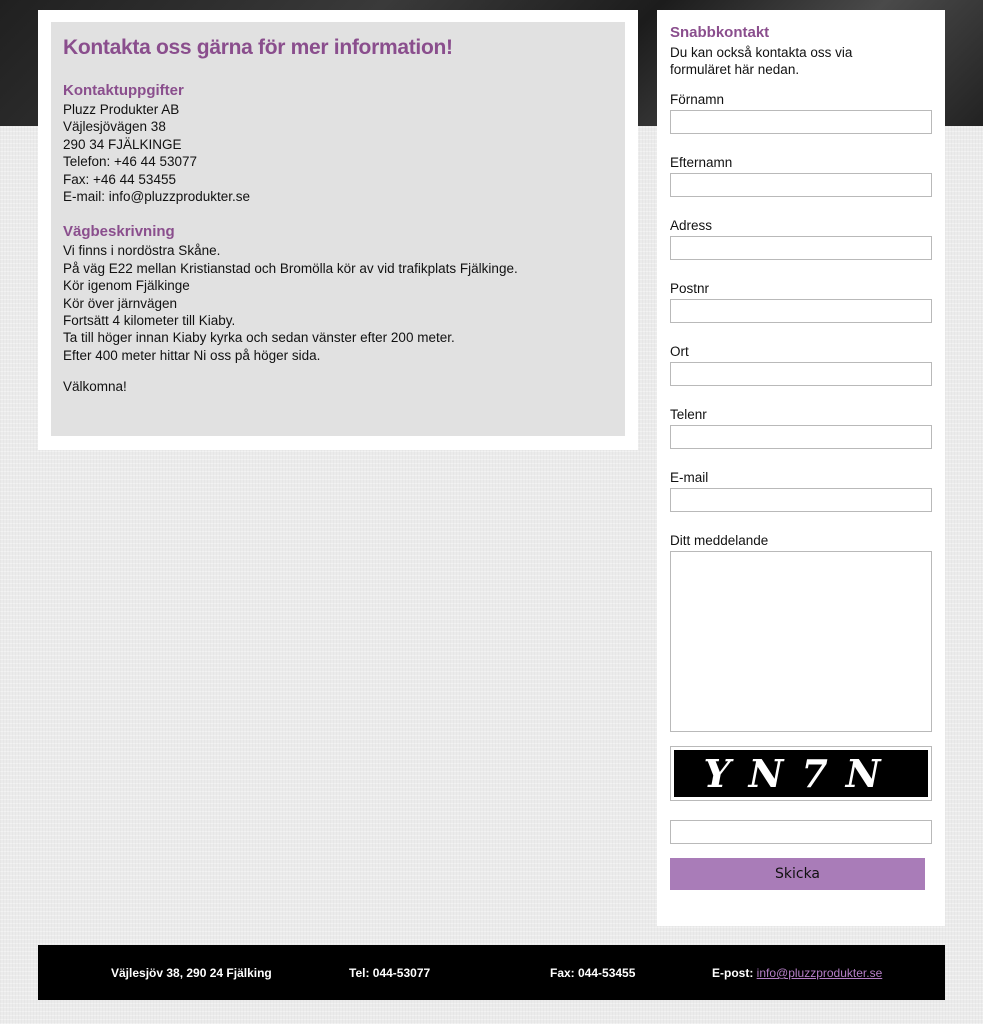  What do you see at coordinates (157, 197) in the screenshot?
I see `email-address: E-mail: info@pluzzprodukter.se` at bounding box center [157, 197].